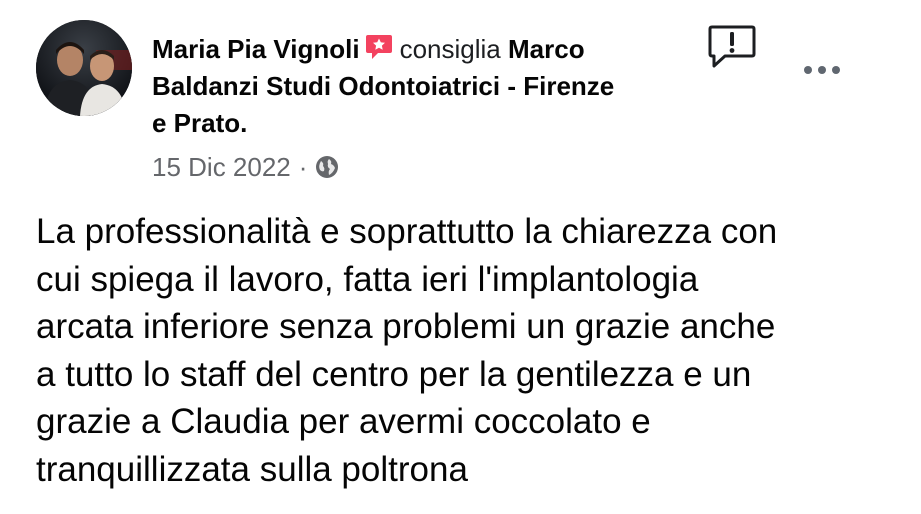 This screenshot has width=921, height=514. Describe the element at coordinates (378, 47) in the screenshot. I see `recommendation-badge-icon` at that location.